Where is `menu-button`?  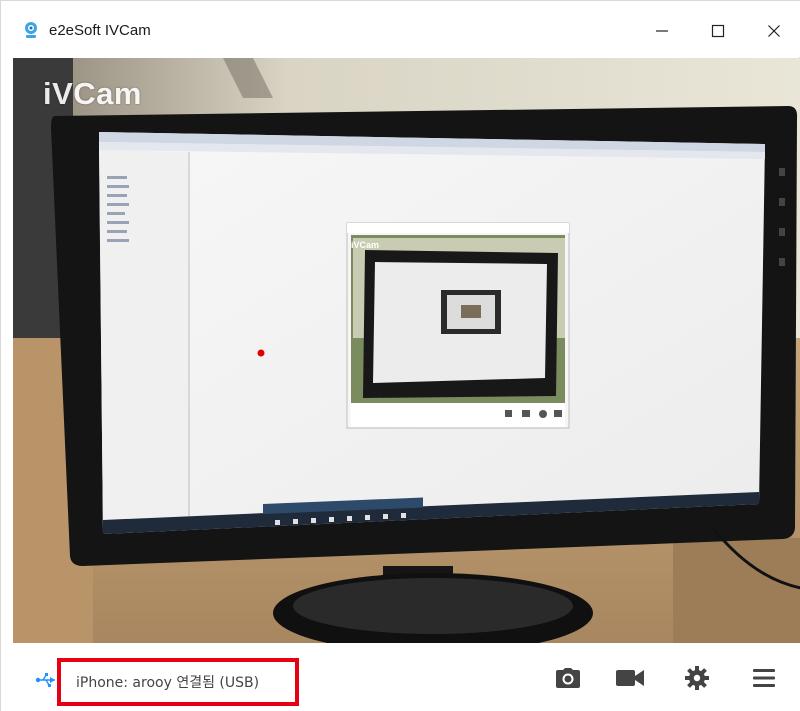 menu-button is located at coordinates (764, 678).